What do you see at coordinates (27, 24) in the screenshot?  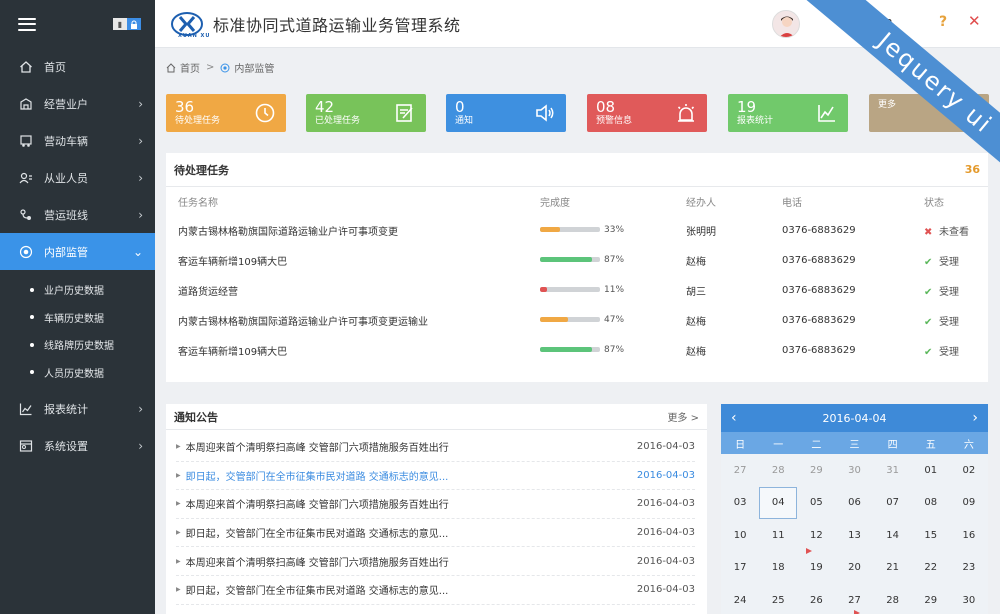 I see `menu-toggle-icon` at bounding box center [27, 24].